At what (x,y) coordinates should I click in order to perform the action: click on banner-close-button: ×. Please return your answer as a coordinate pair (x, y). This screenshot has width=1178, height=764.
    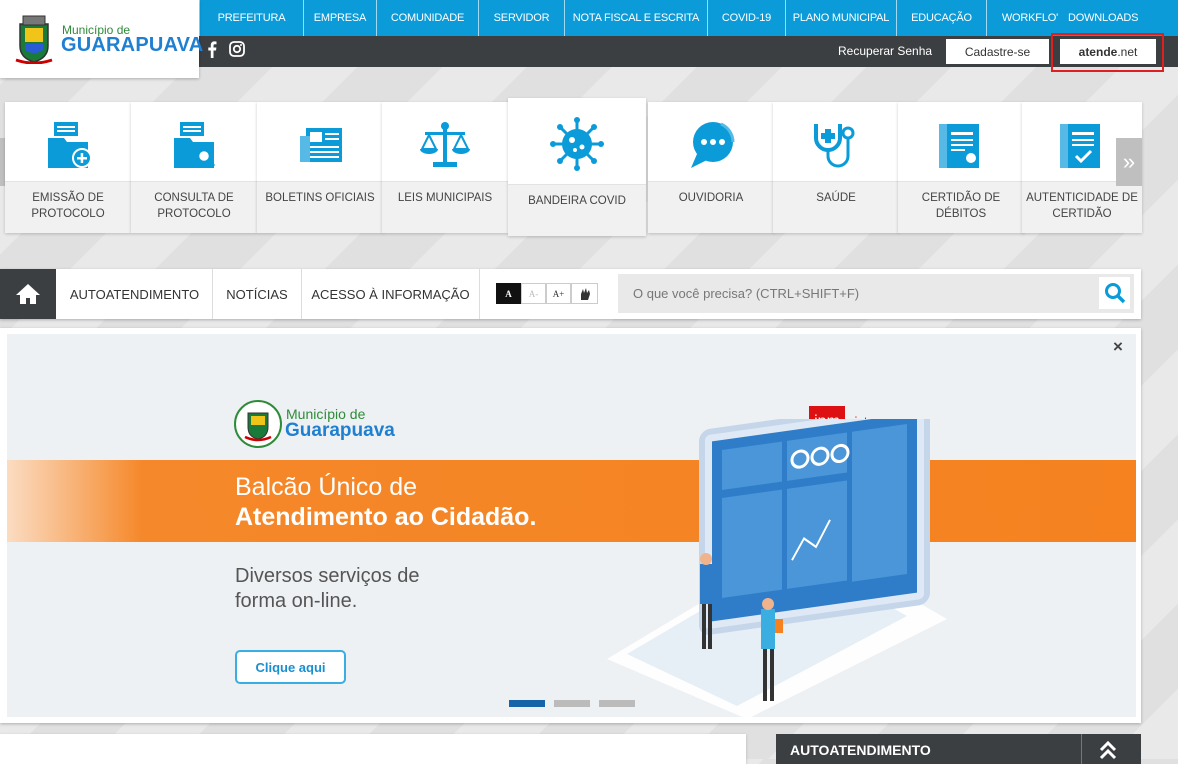
    Looking at the image, I should click on (1118, 347).